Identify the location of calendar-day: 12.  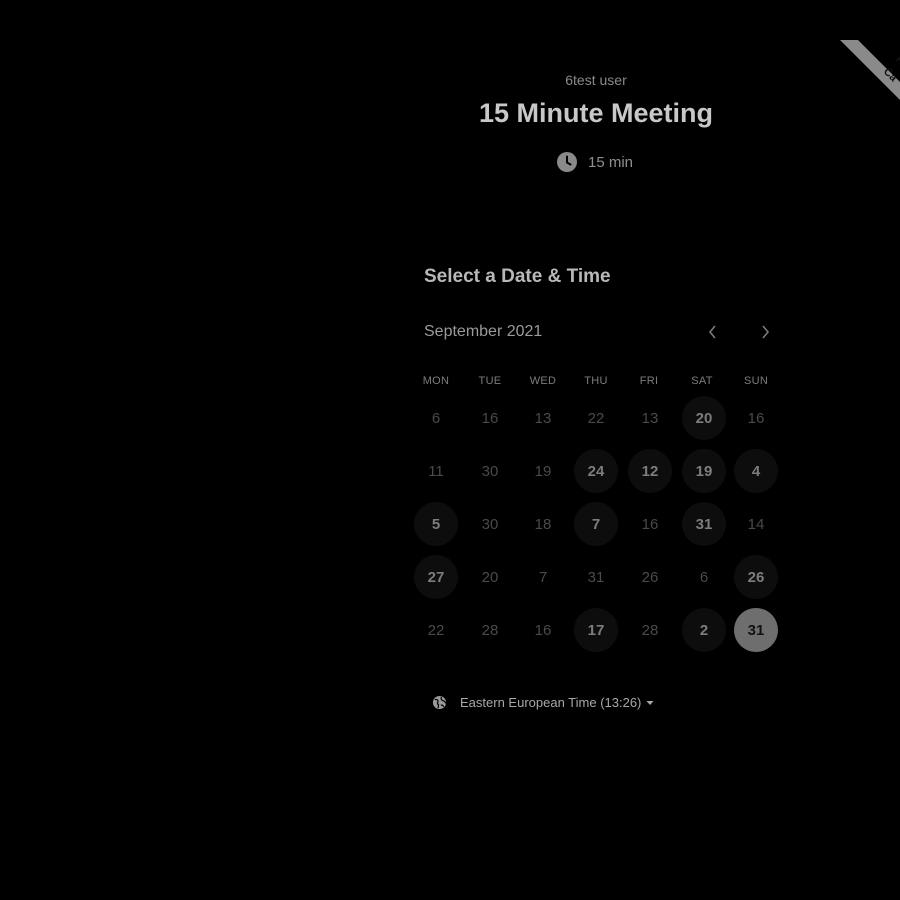
(650, 471).